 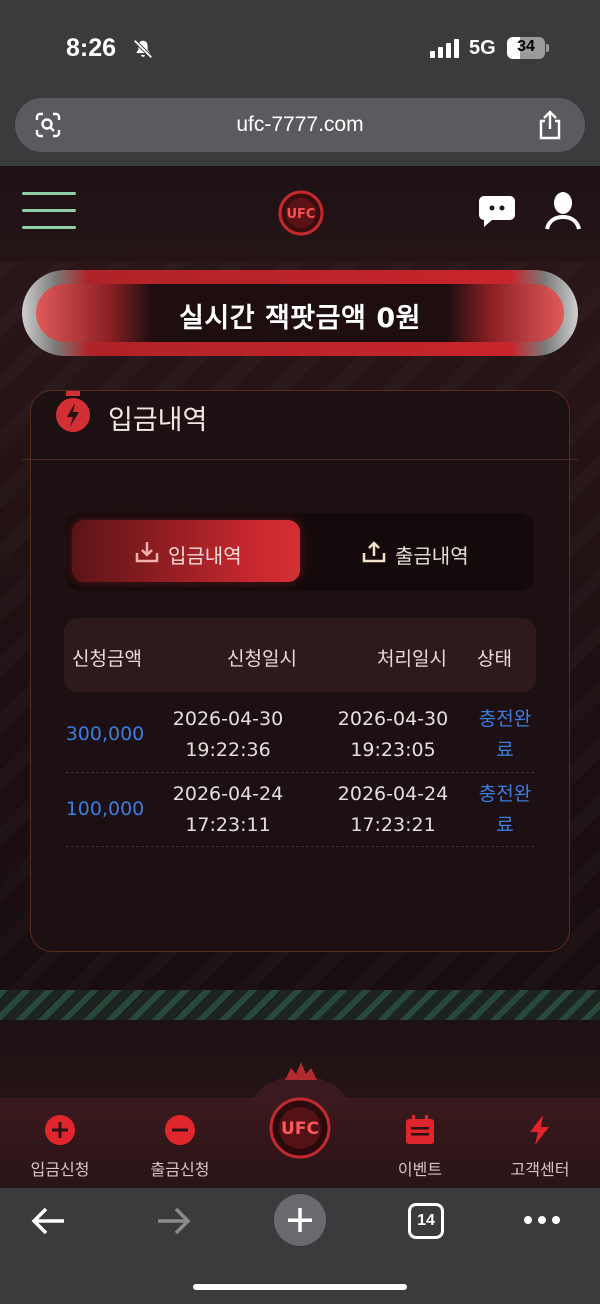 I want to click on row1-processed-date: 2026-04-30, so click(x=393, y=719).